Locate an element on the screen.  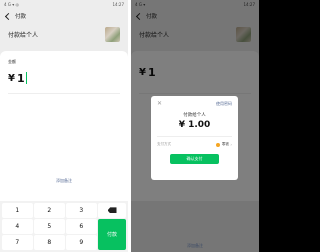
wallet-coin-icon is located at coordinates (218, 144).